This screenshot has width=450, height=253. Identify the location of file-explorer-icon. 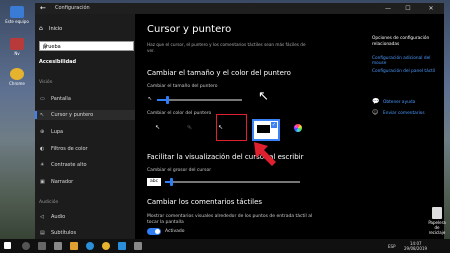
(58, 246).